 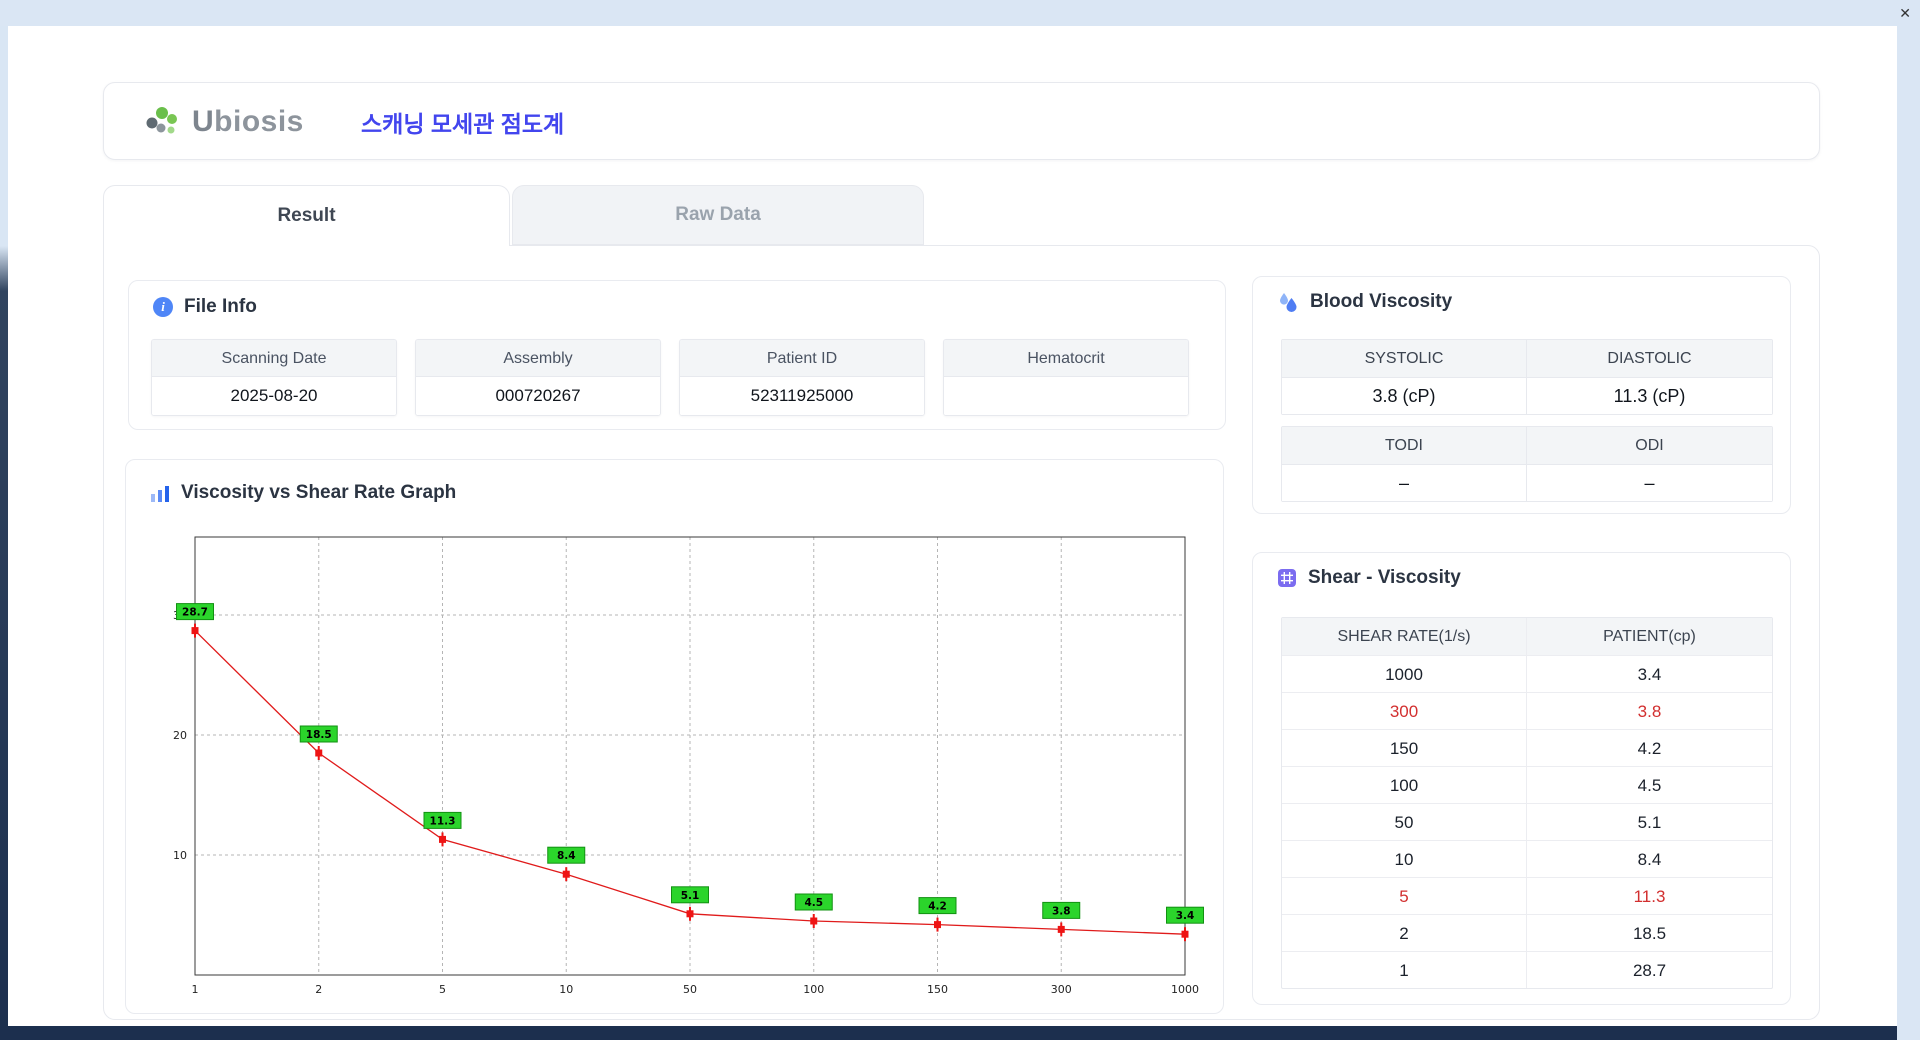 I want to click on file-info-header: File Info, so click(x=205, y=307).